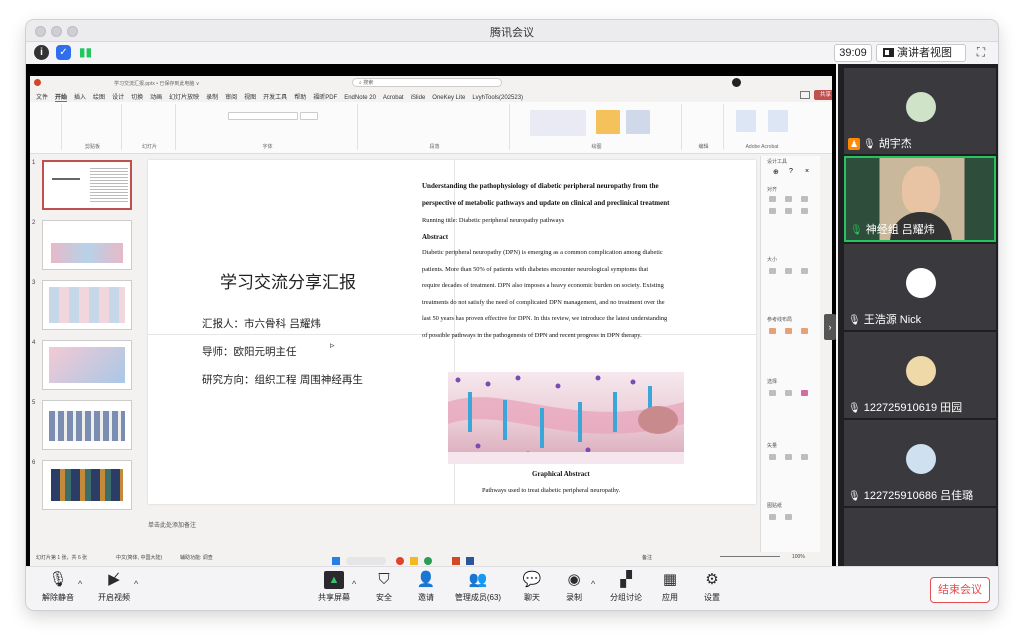  I want to click on align-center-icon, so click(788, 199).